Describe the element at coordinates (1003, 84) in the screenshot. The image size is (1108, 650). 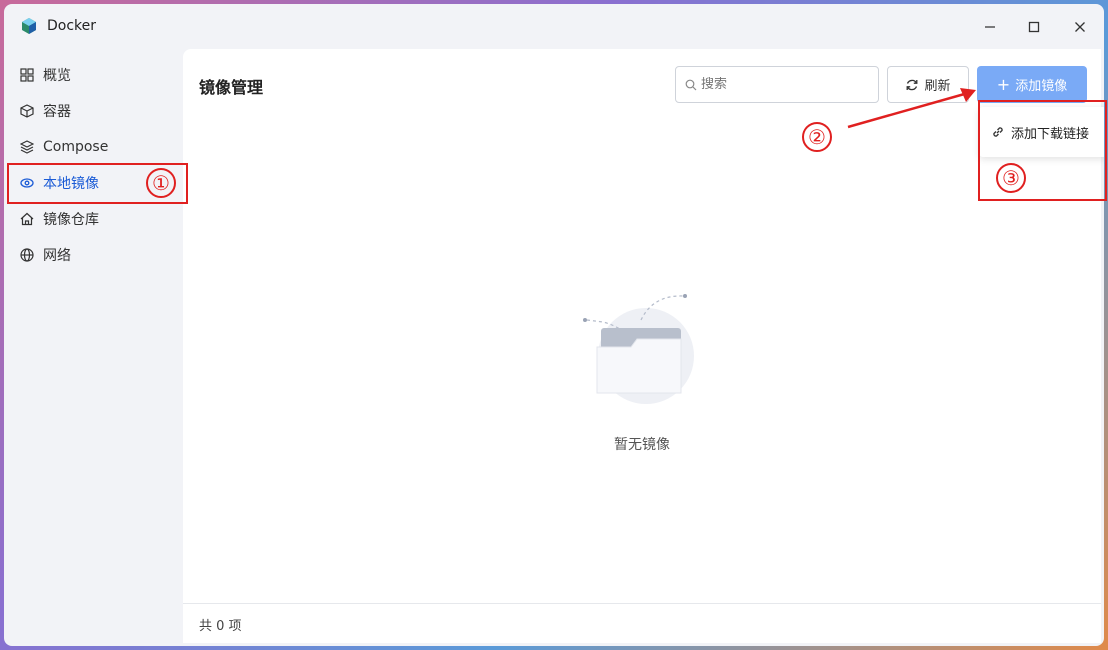
I see `plus-icon: +` at that location.